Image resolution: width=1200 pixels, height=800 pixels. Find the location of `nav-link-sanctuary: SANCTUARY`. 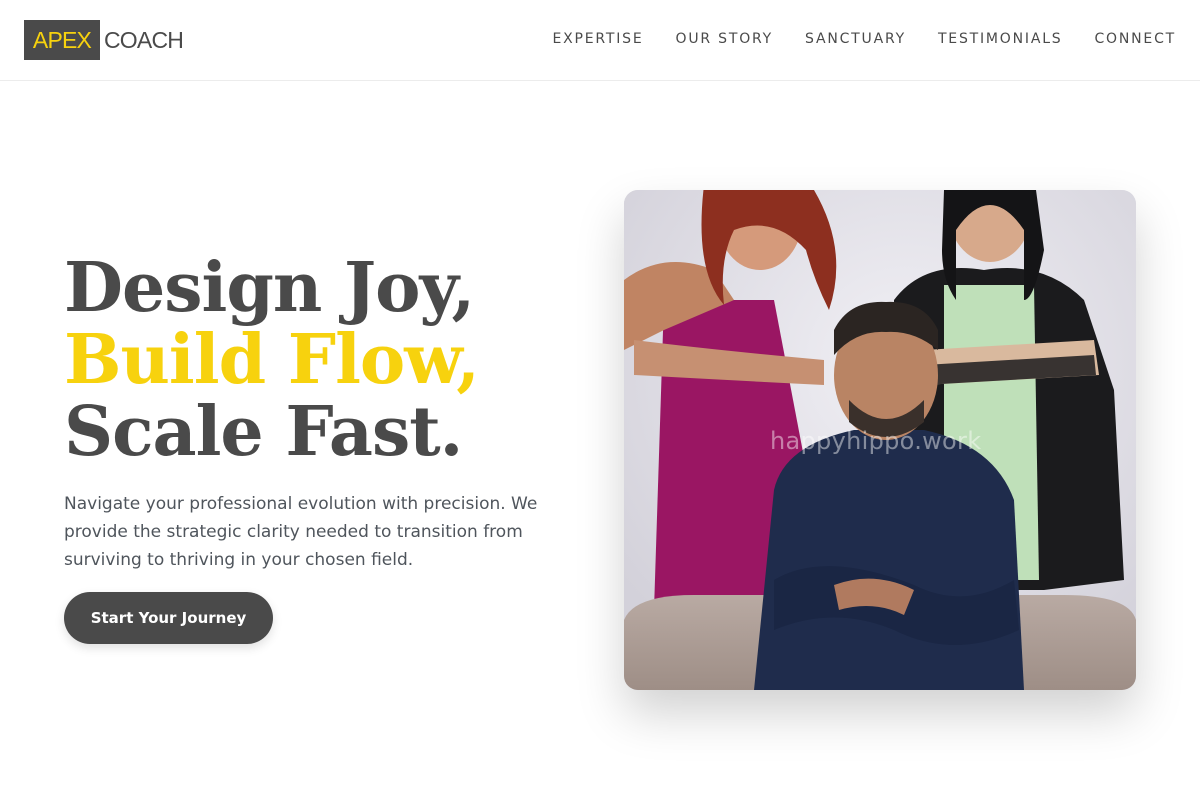

nav-link-sanctuary: SANCTUARY is located at coordinates (855, 39).